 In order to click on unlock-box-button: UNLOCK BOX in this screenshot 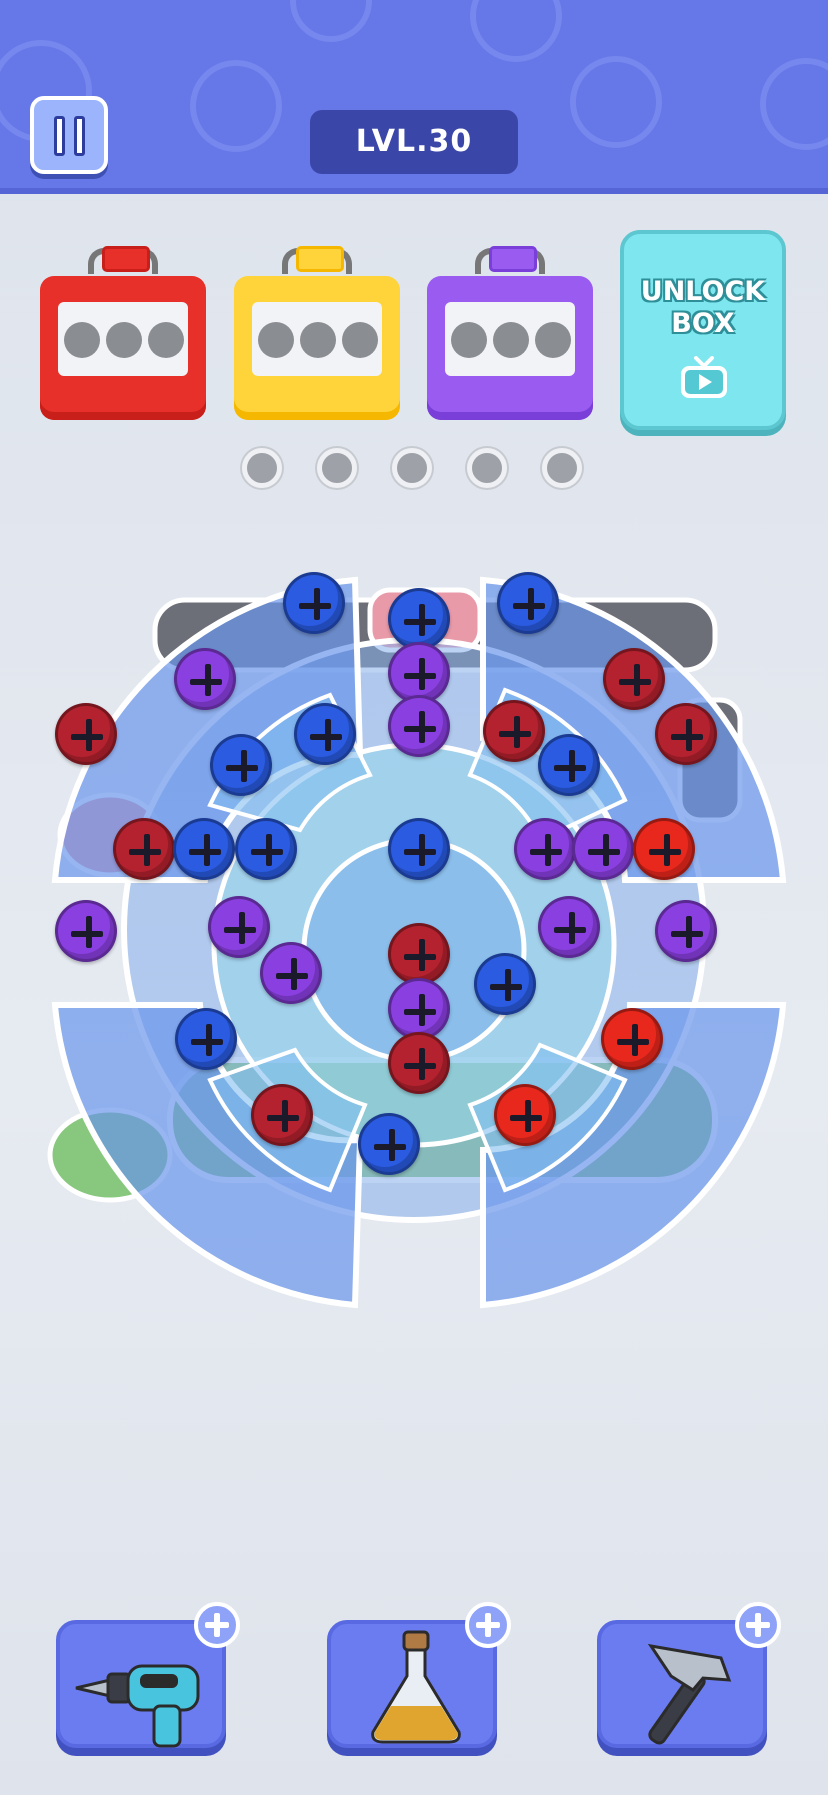, I will do `click(703, 330)`.